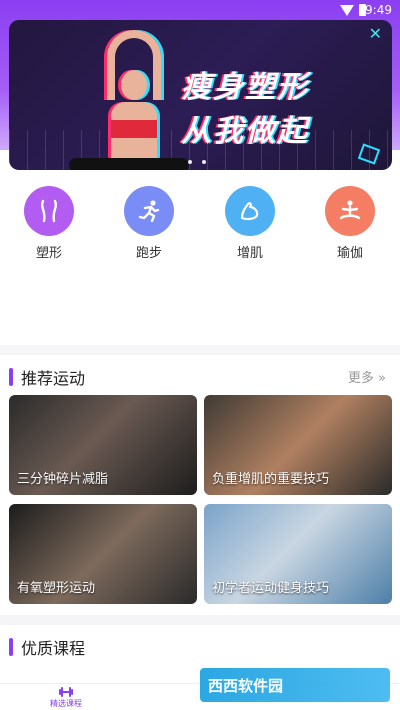 The image size is (400, 710). I want to click on status-bar: 9:49, so click(200, 11).